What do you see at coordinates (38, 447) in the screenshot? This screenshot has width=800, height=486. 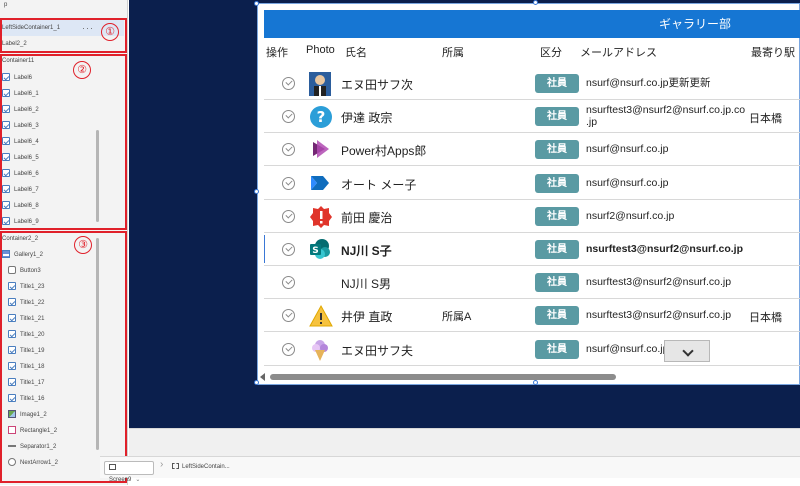 I see `tree-item-label: Separator1_2` at bounding box center [38, 447].